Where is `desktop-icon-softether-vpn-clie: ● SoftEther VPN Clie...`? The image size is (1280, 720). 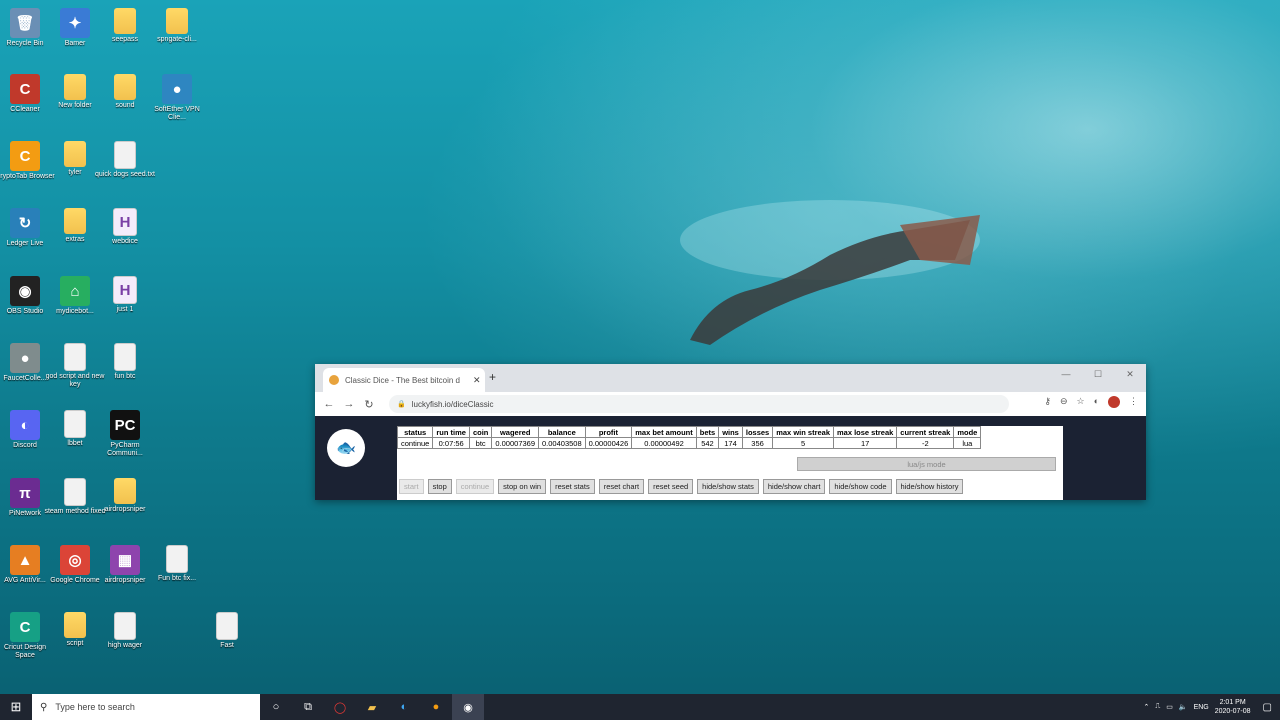
desktop-icon-softether-vpn-clie: ● SoftEther VPN Clie... is located at coordinates (177, 98).